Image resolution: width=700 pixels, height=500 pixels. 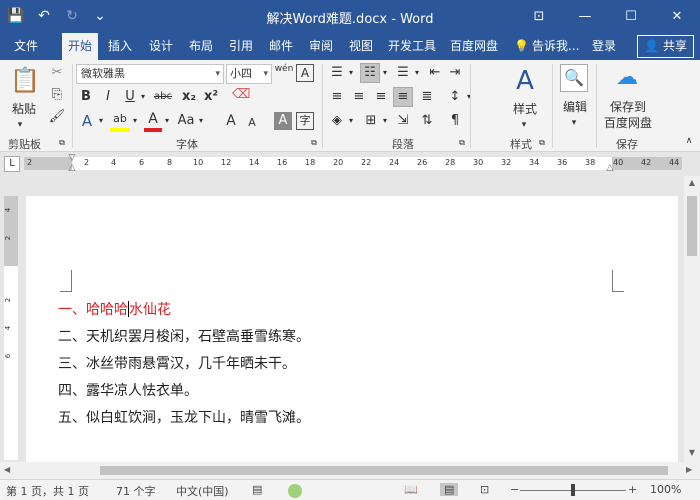 I want to click on search-icon: 🔍, so click(x=574, y=78).